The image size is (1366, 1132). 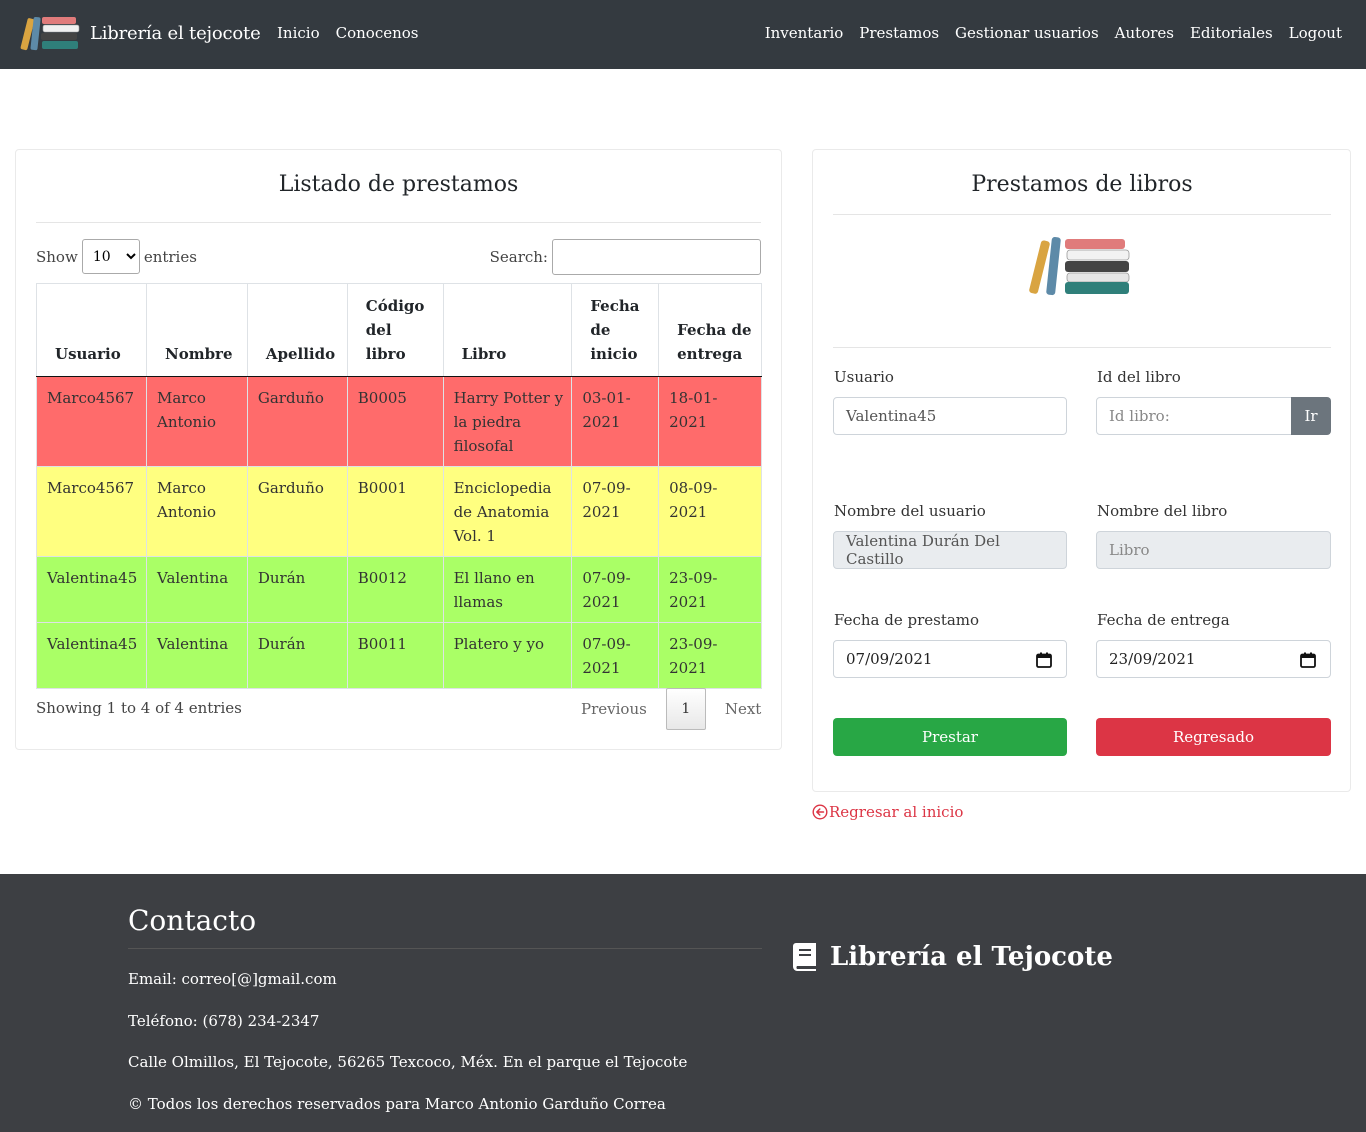 What do you see at coordinates (297, 589) in the screenshot?
I see `table-cell: Durán` at bounding box center [297, 589].